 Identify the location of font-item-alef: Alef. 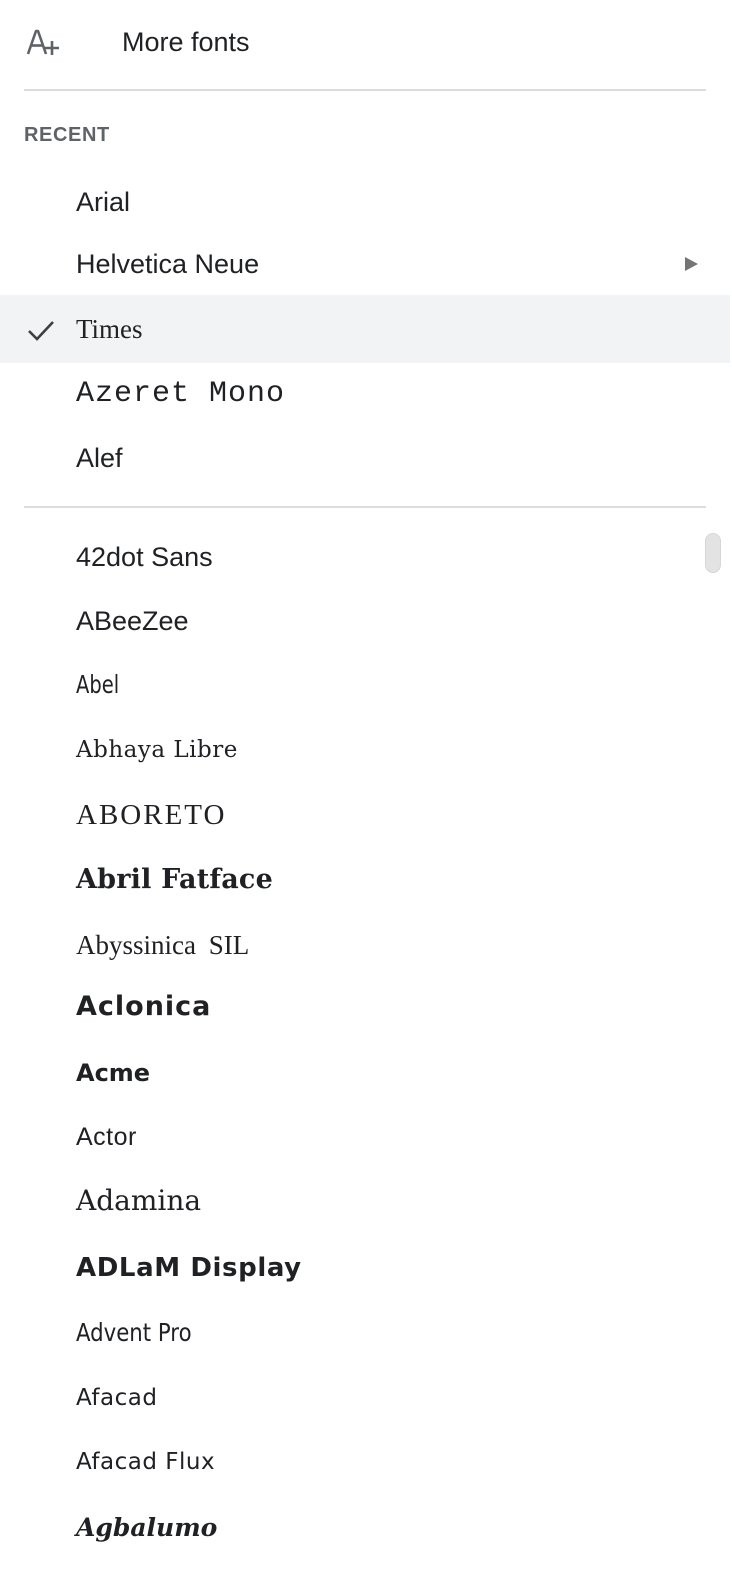
(365, 458).